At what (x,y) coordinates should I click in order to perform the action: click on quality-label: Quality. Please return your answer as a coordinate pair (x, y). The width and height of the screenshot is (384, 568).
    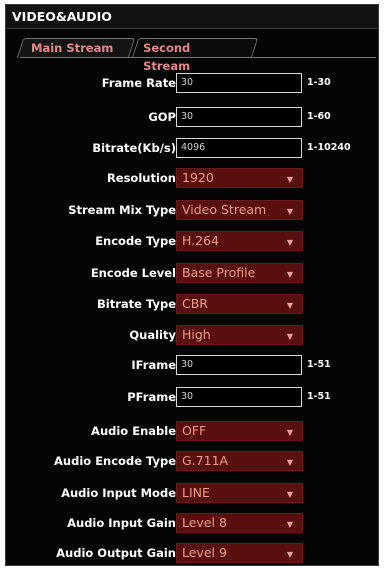
    Looking at the image, I should click on (152, 335).